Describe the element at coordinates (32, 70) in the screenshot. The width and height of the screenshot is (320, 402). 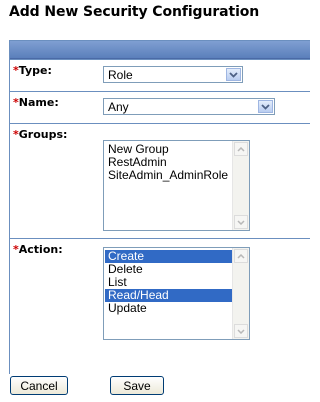
I see `type-label: *Type:` at that location.